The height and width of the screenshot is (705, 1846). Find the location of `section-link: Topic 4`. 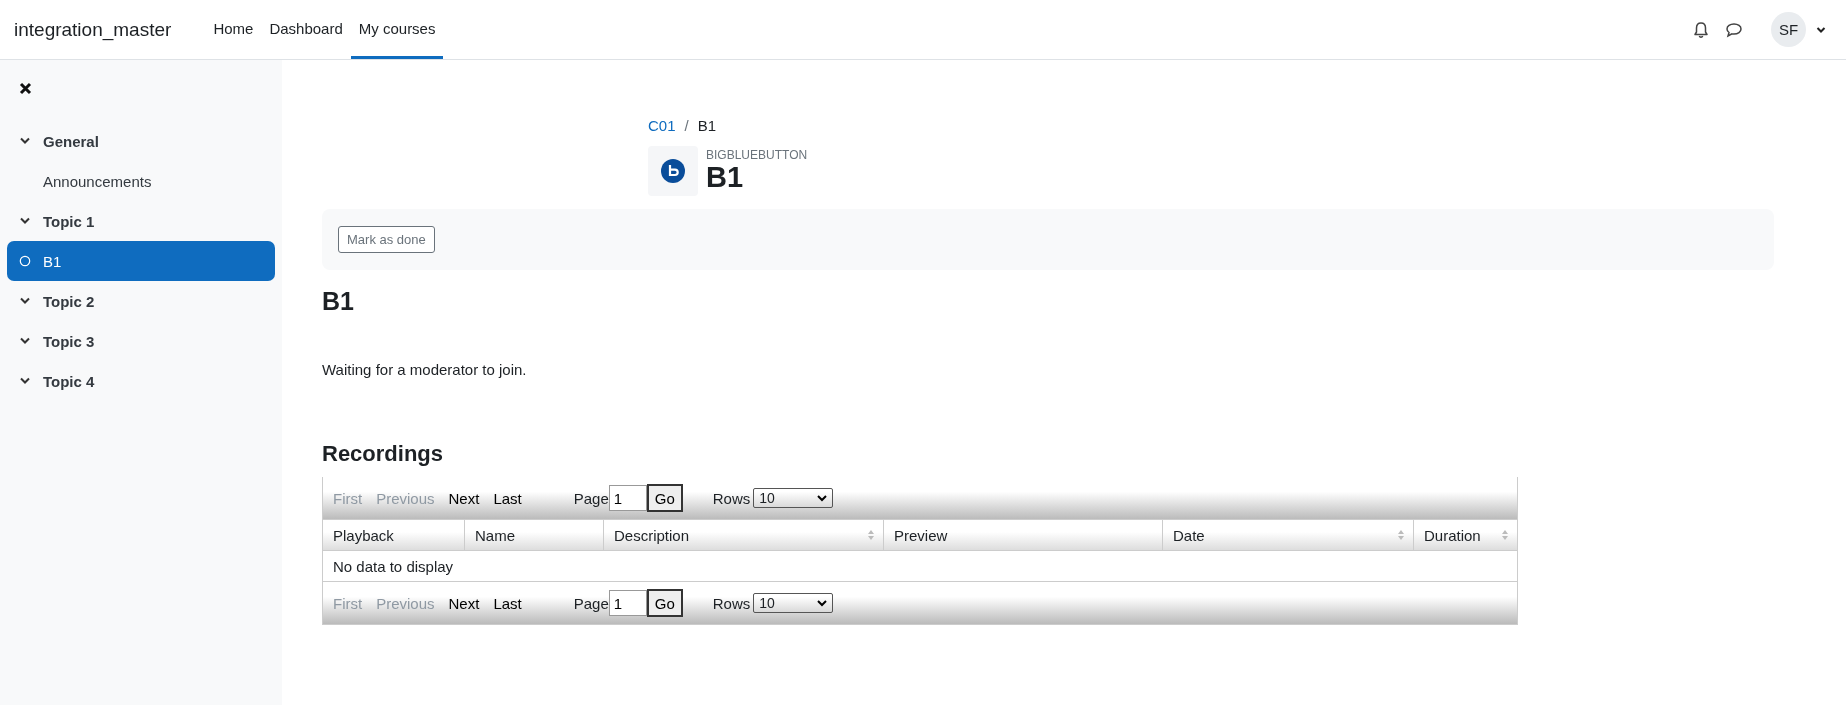

section-link: Topic 4 is located at coordinates (69, 381).